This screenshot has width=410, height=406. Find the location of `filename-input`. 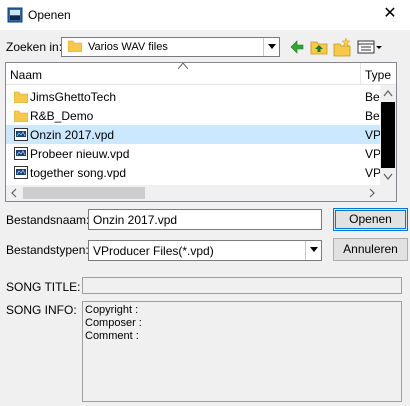

filename-input is located at coordinates (205, 219).